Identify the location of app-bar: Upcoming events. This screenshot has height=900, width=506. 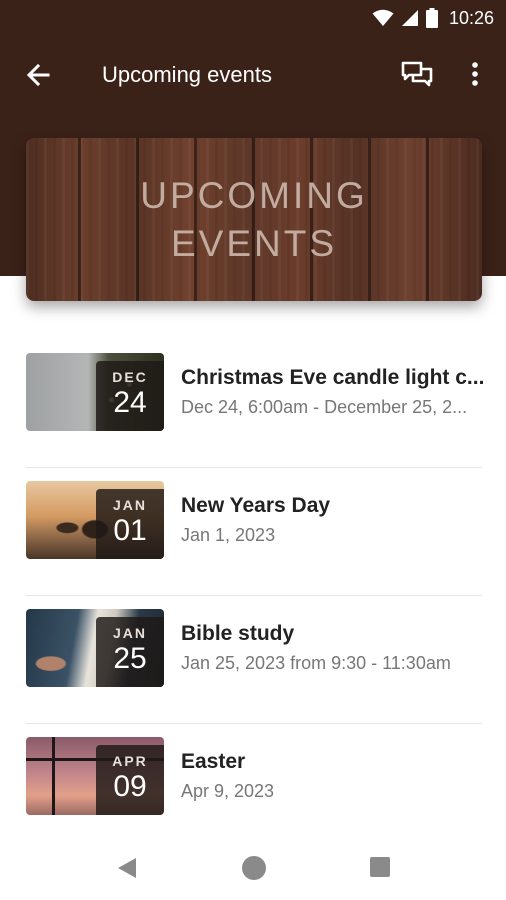
(253, 75).